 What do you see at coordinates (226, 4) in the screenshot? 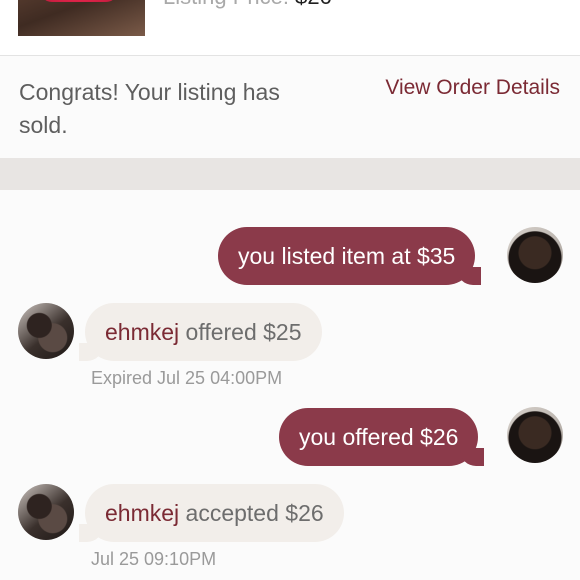
I see `listing-price-label: Listing Price:` at bounding box center [226, 4].